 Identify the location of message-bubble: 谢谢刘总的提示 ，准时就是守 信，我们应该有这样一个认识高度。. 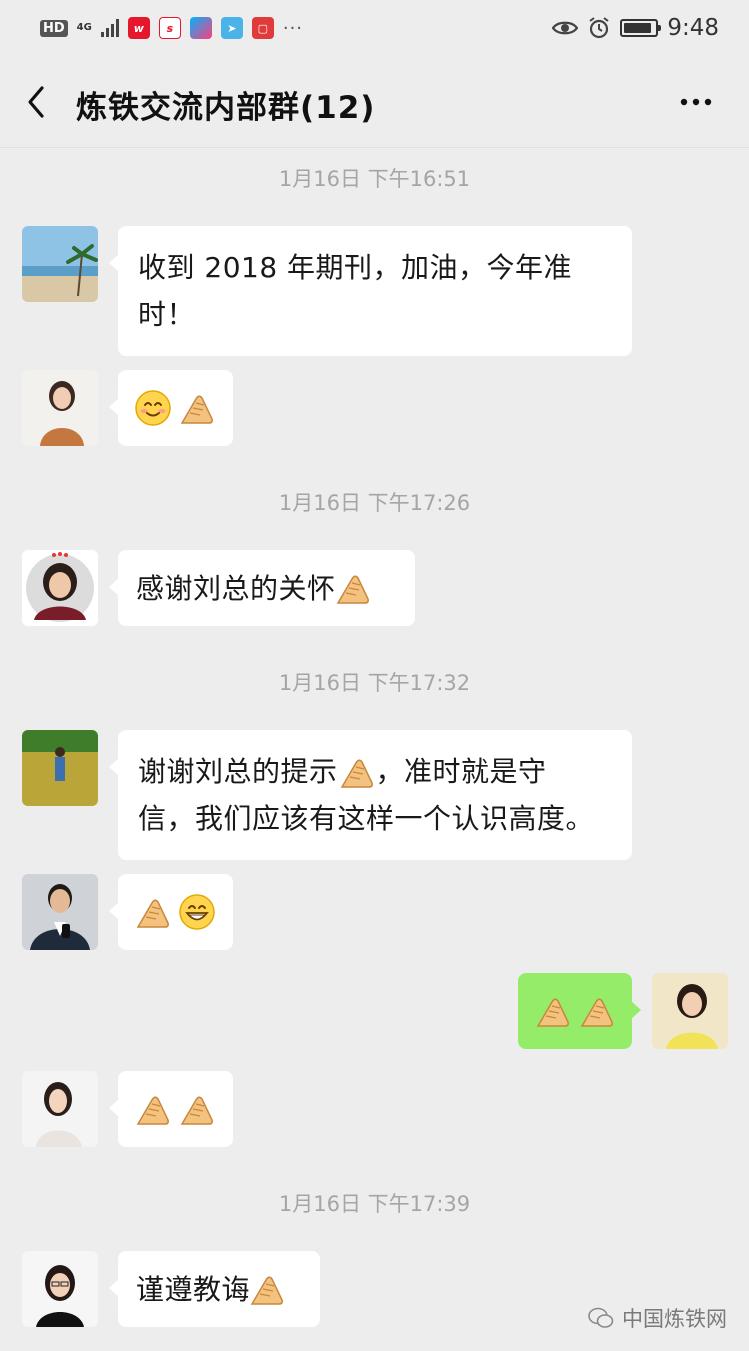
(370, 795).